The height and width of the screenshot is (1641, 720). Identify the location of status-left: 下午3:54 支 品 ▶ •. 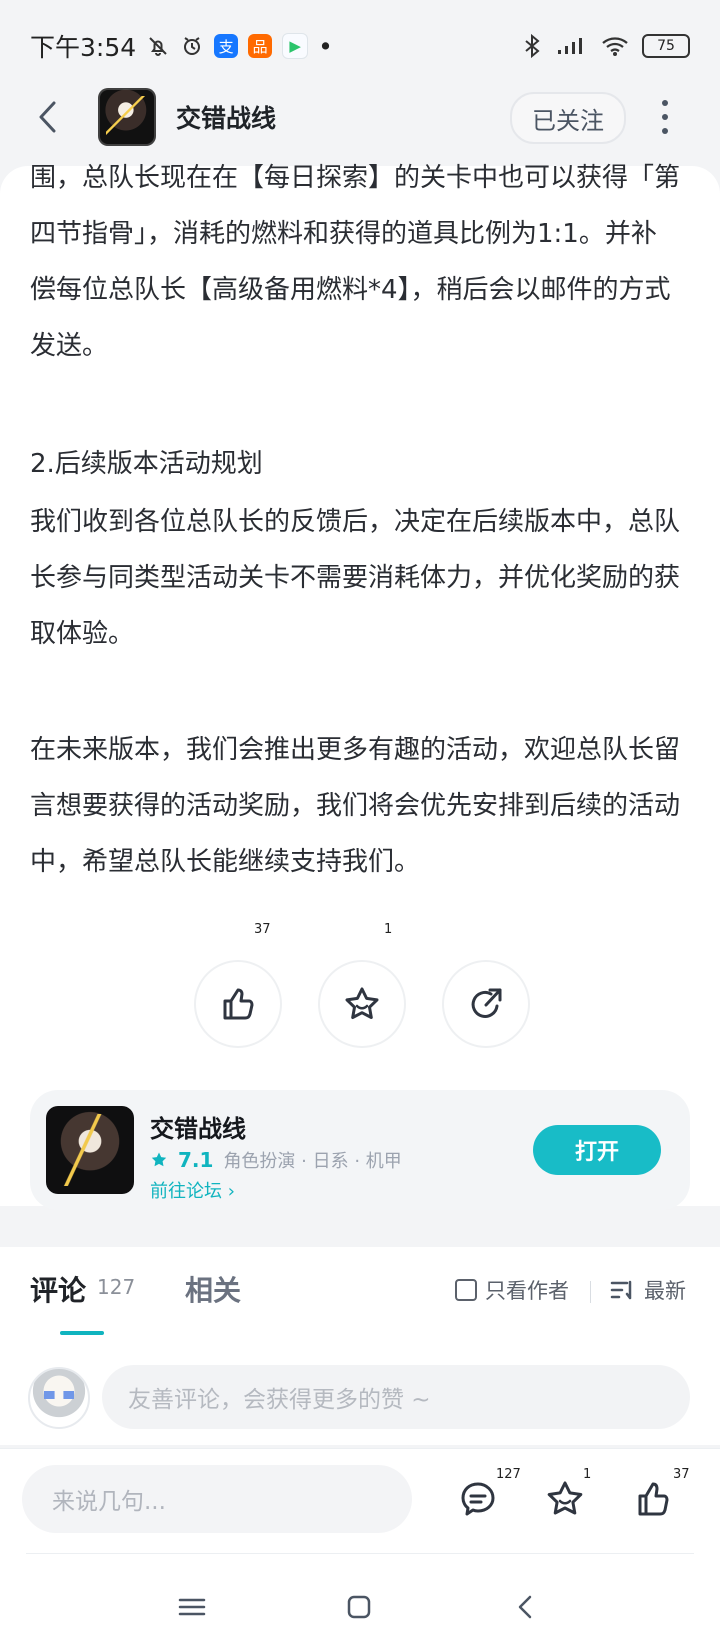
(181, 46).